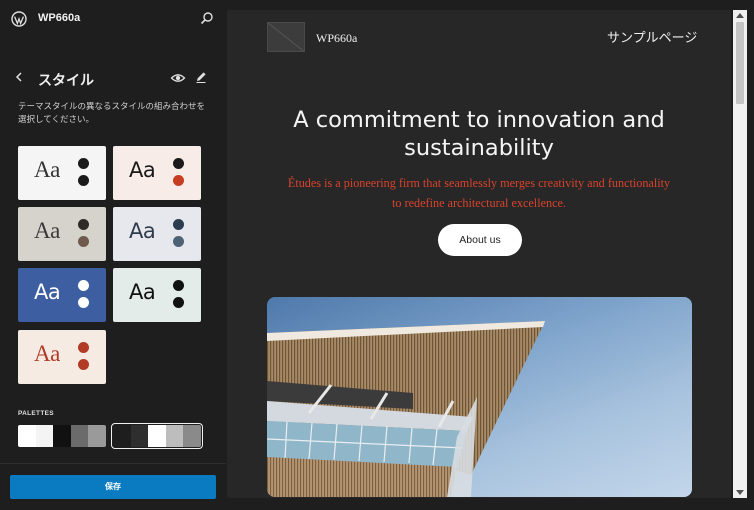 The image size is (754, 510). I want to click on search-icon, so click(207, 18).